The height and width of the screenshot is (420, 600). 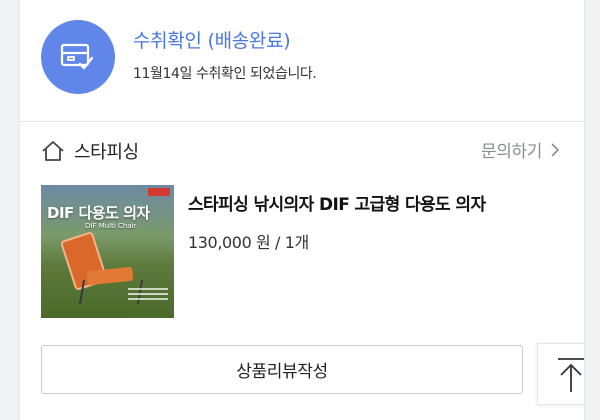 What do you see at coordinates (248, 242) in the screenshot?
I see `product-price: 130,000 원 / 1개` at bounding box center [248, 242].